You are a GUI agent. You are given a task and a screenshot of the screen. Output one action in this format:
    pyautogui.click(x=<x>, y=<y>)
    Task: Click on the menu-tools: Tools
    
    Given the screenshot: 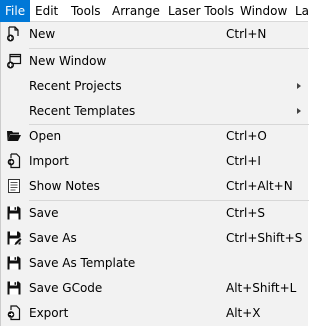 What is the action you would take?
    pyautogui.click(x=86, y=11)
    